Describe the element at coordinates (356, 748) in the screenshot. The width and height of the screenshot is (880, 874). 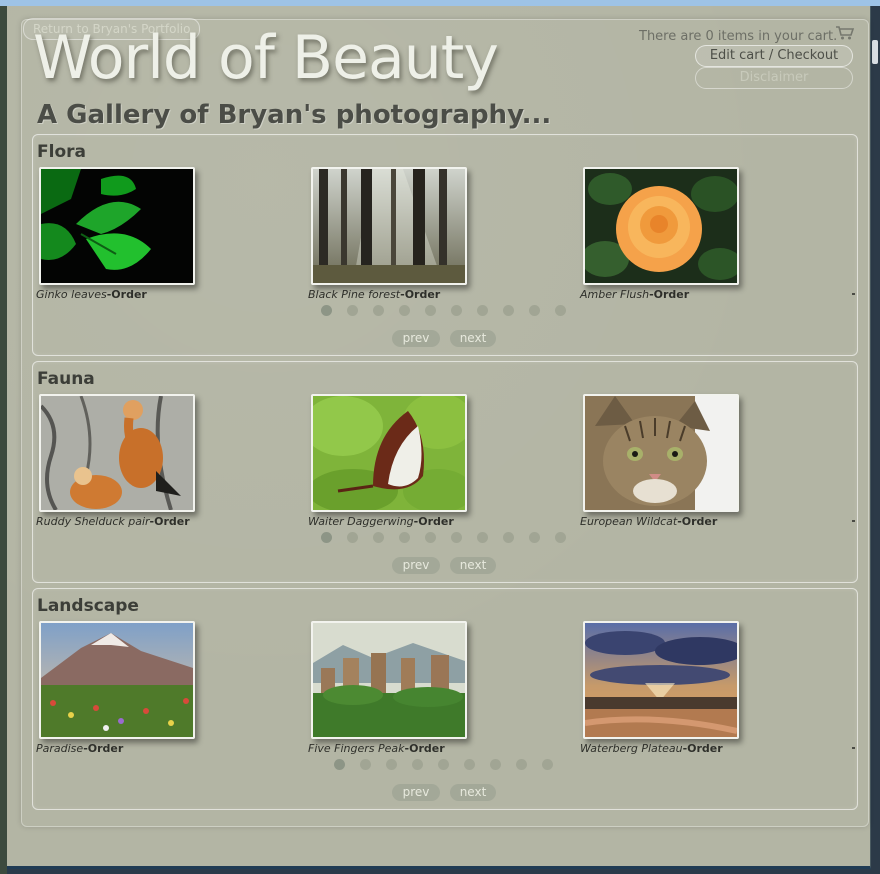
I see `photo-title: Five Fingers Peak` at that location.